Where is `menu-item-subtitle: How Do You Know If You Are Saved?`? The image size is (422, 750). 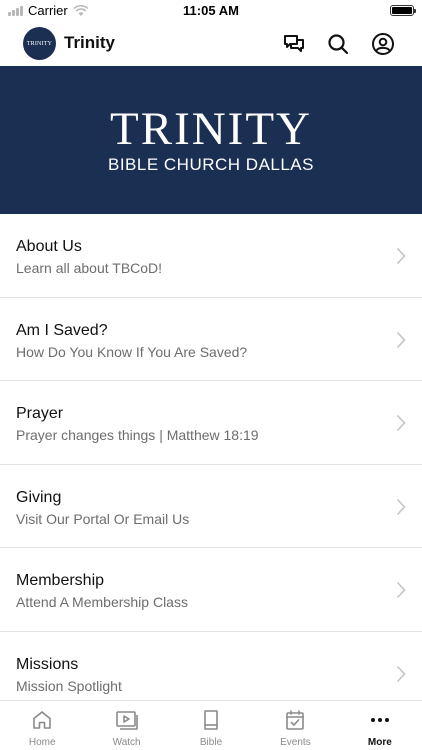
menu-item-subtitle: How Do You Know If You Are Saved? is located at coordinates (132, 351).